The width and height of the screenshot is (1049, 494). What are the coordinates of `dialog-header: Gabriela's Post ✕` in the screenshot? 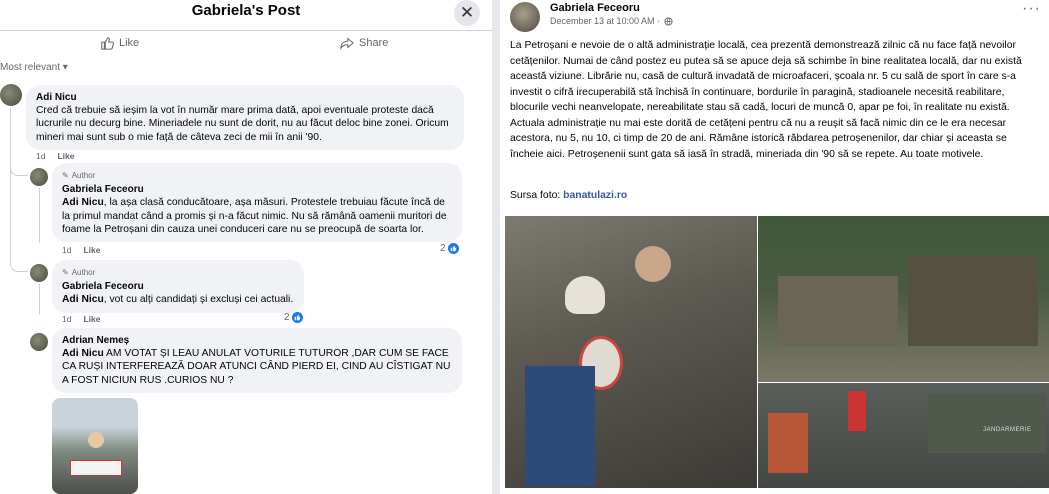 It's located at (246, 13).